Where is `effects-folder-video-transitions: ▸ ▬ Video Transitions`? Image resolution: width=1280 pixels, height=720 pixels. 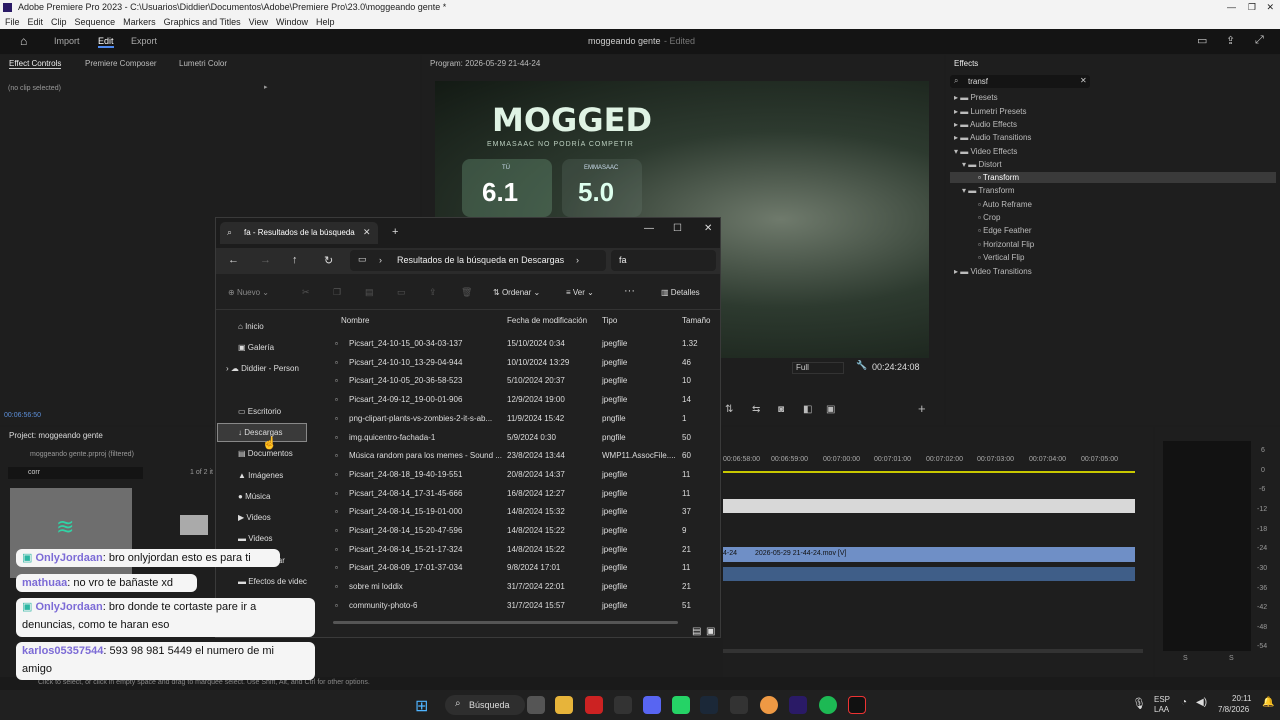
effects-folder-video-transitions: ▸ ▬ Video Transitions is located at coordinates (993, 271).